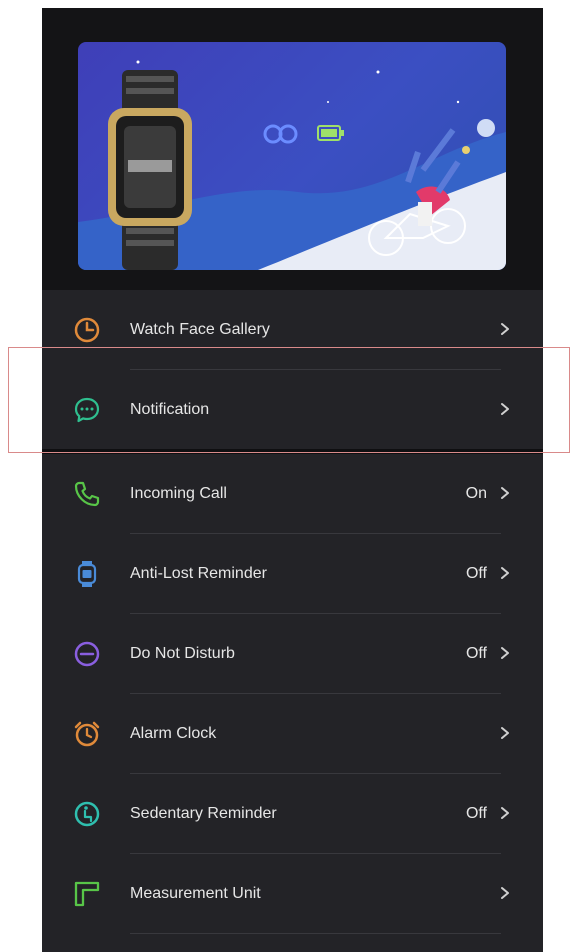 Image resolution: width=570 pixels, height=952 pixels. Describe the element at coordinates (292, 733) in the screenshot. I see `menu-item-alarm-clock: Alarm Clock` at that location.